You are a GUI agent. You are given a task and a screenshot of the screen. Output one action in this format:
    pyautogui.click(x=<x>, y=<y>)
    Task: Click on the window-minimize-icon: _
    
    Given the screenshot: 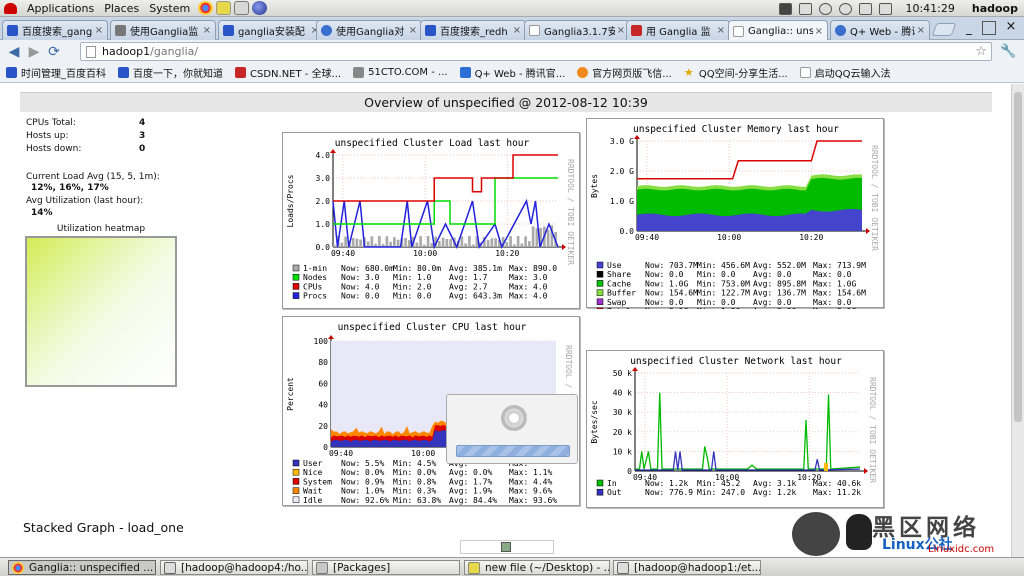 What is the action you would take?
    pyautogui.click(x=969, y=28)
    